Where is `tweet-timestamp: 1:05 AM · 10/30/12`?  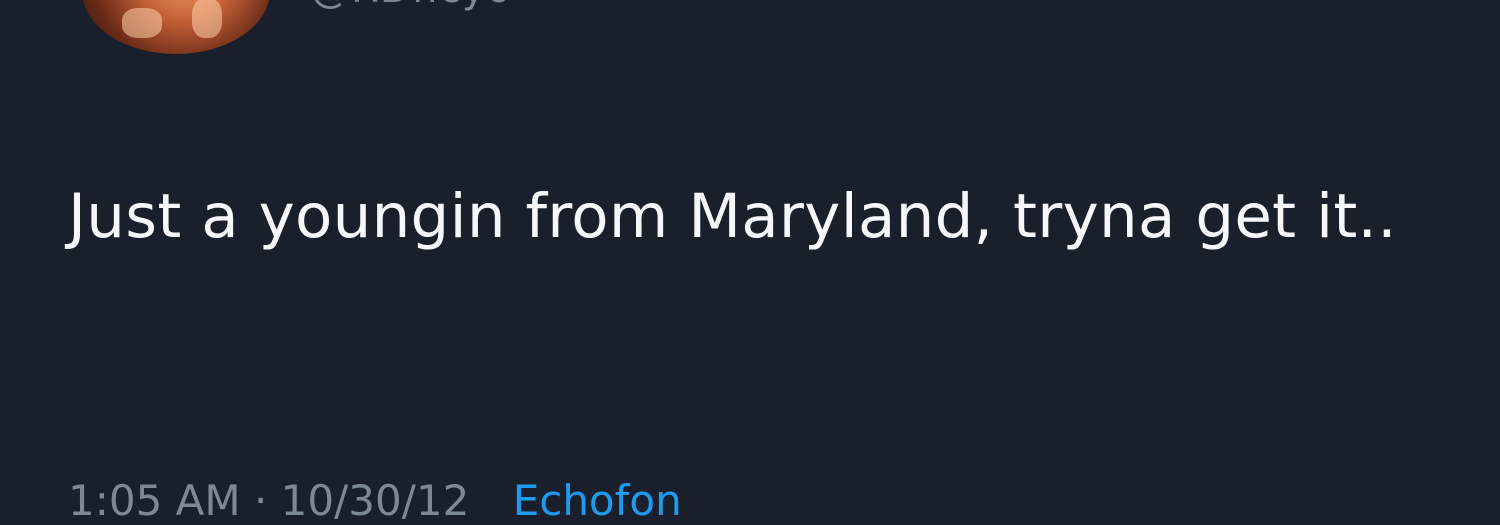
tweet-timestamp: 1:05 AM · 10/30/12 is located at coordinates (268, 500).